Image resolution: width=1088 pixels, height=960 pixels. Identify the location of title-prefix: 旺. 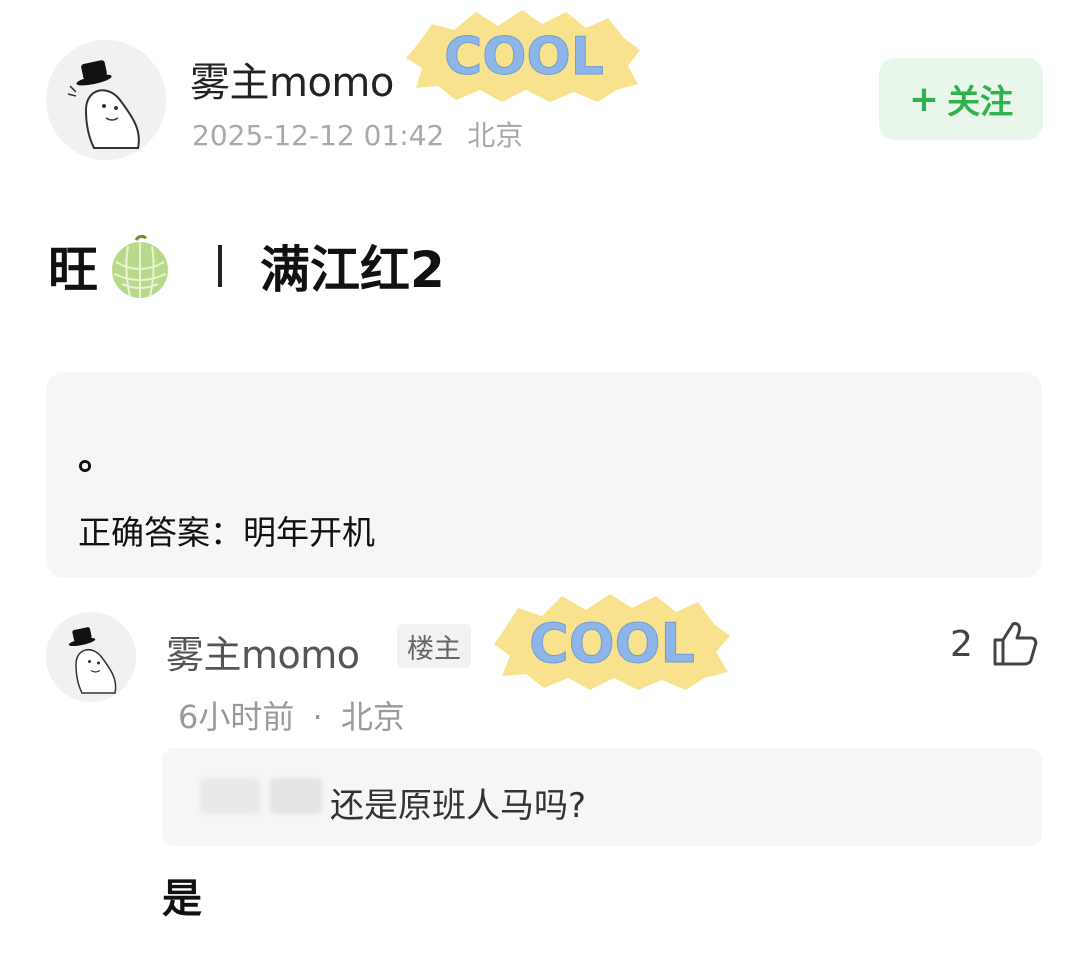
(73, 270).